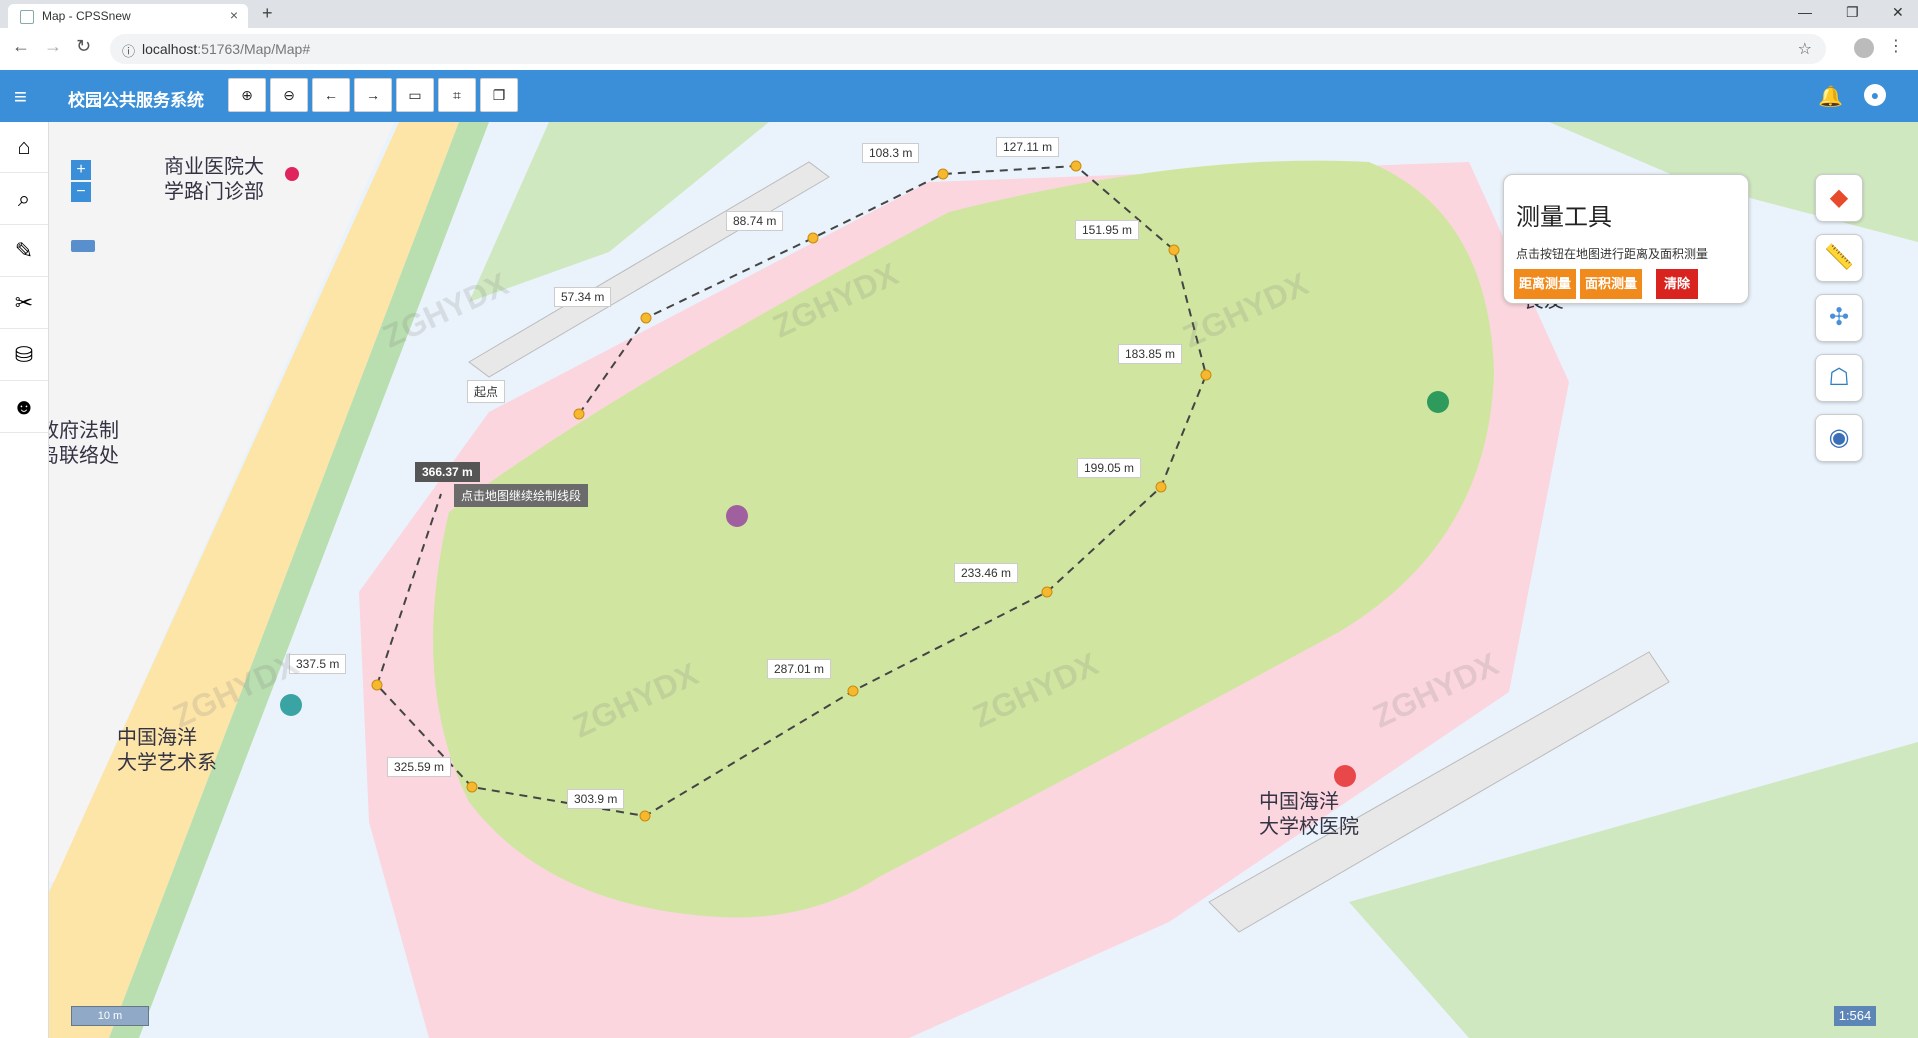 The image size is (1918, 1038). Describe the element at coordinates (24, 147) in the screenshot. I see `home-icon: ⌂` at that location.